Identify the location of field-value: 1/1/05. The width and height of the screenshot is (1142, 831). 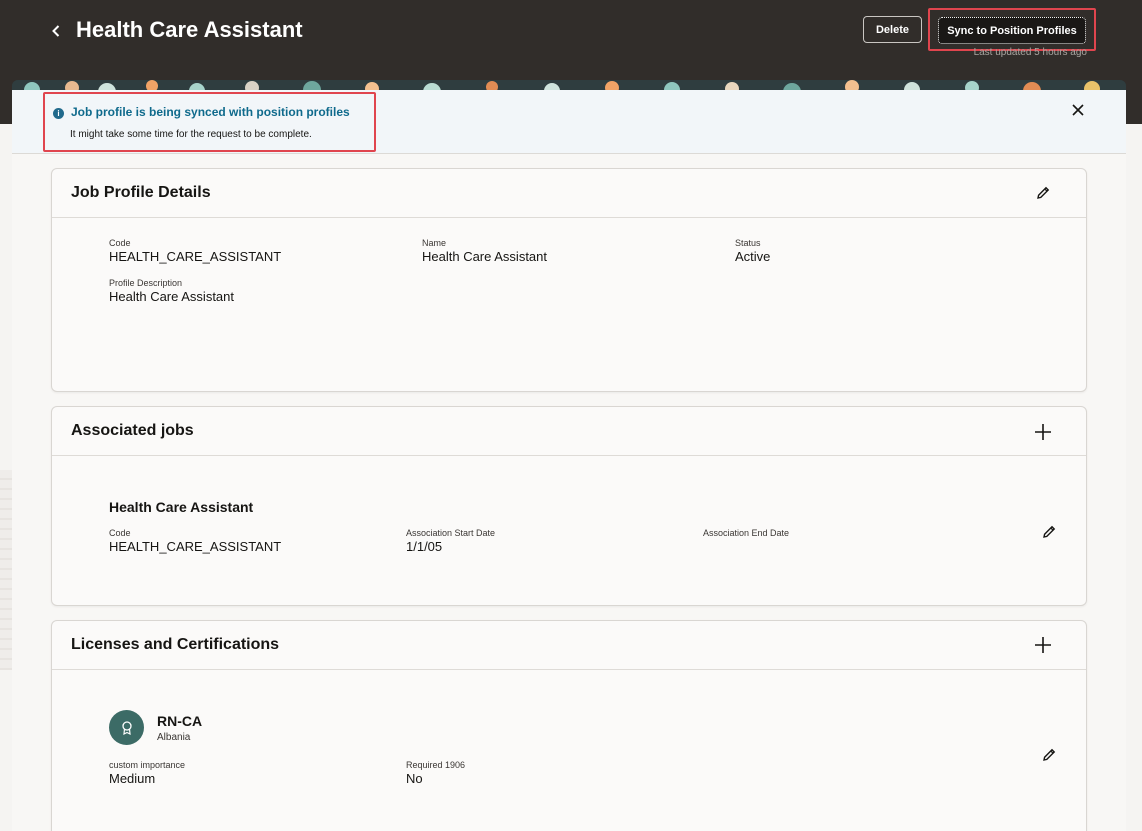
(424, 546).